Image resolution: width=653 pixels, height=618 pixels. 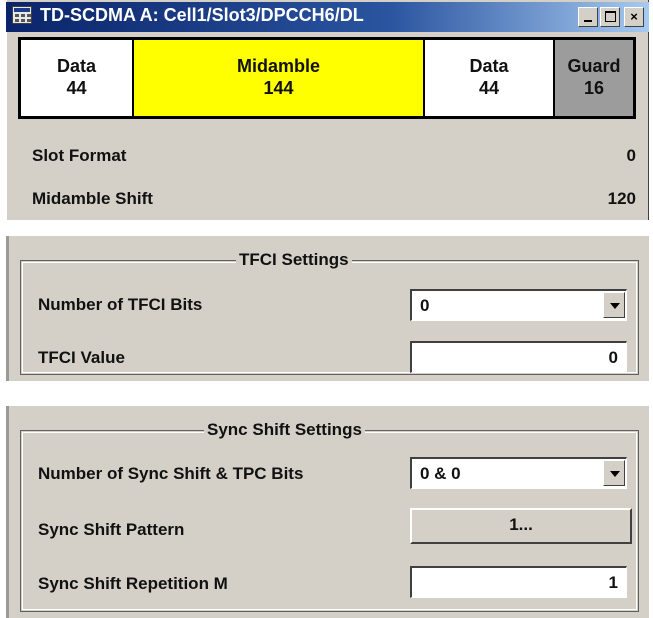 I want to click on segment-name: Midamble, so click(x=278, y=66).